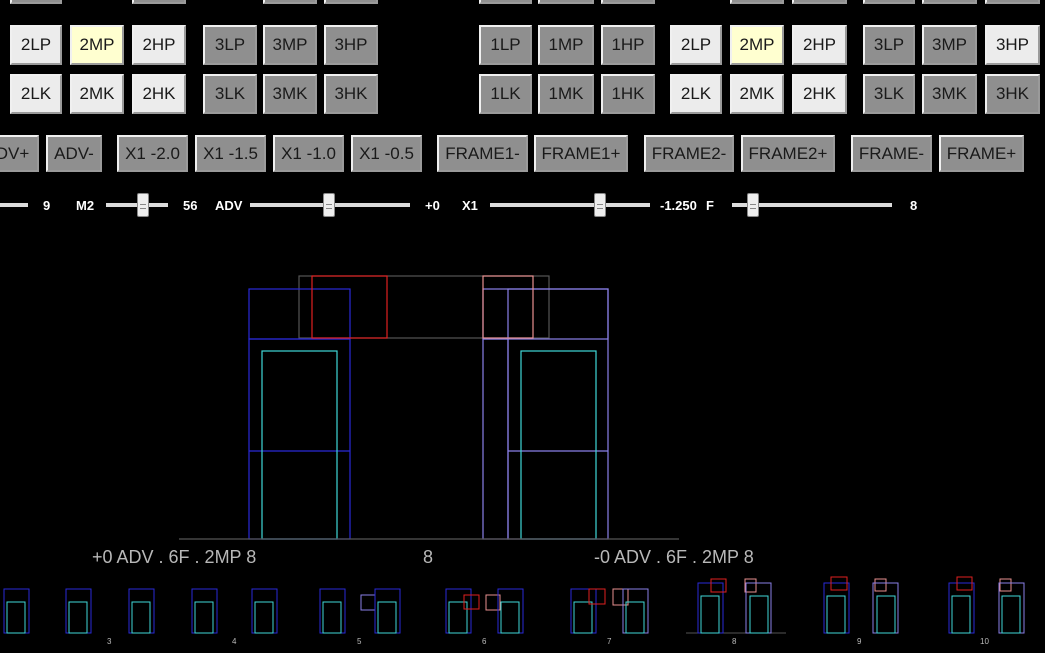  I want to click on timeline, so click(514, 605).